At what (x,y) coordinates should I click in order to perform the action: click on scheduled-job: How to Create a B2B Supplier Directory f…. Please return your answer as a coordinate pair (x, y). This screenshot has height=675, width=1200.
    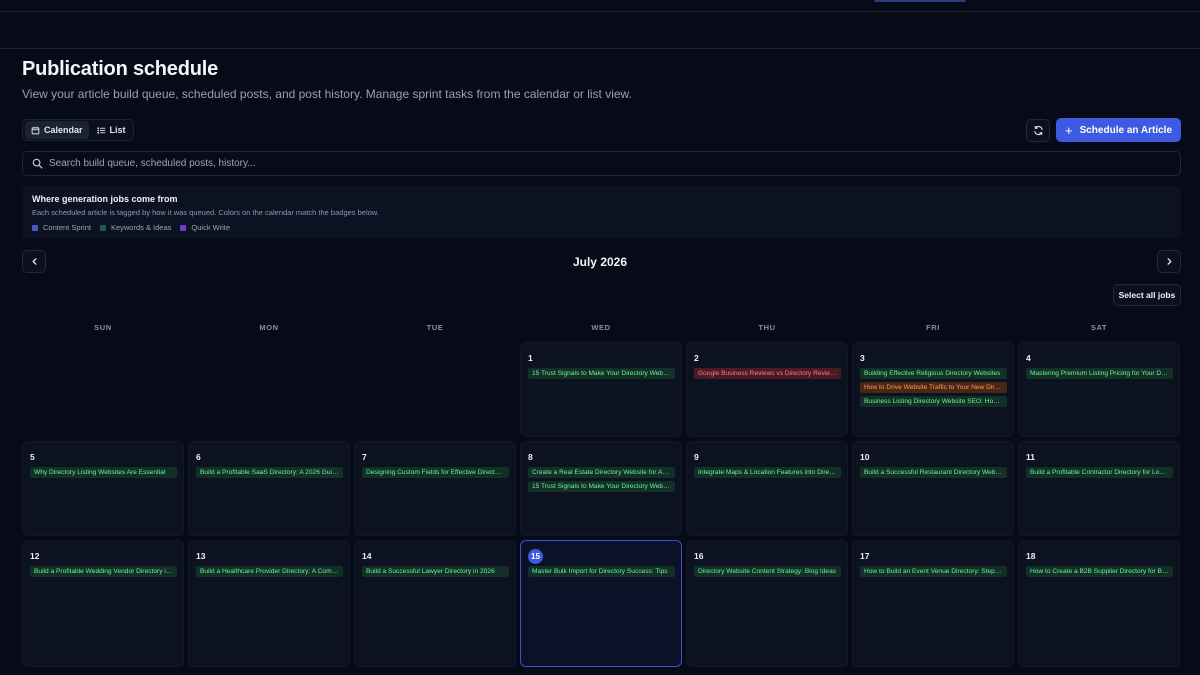
    Looking at the image, I should click on (1099, 571).